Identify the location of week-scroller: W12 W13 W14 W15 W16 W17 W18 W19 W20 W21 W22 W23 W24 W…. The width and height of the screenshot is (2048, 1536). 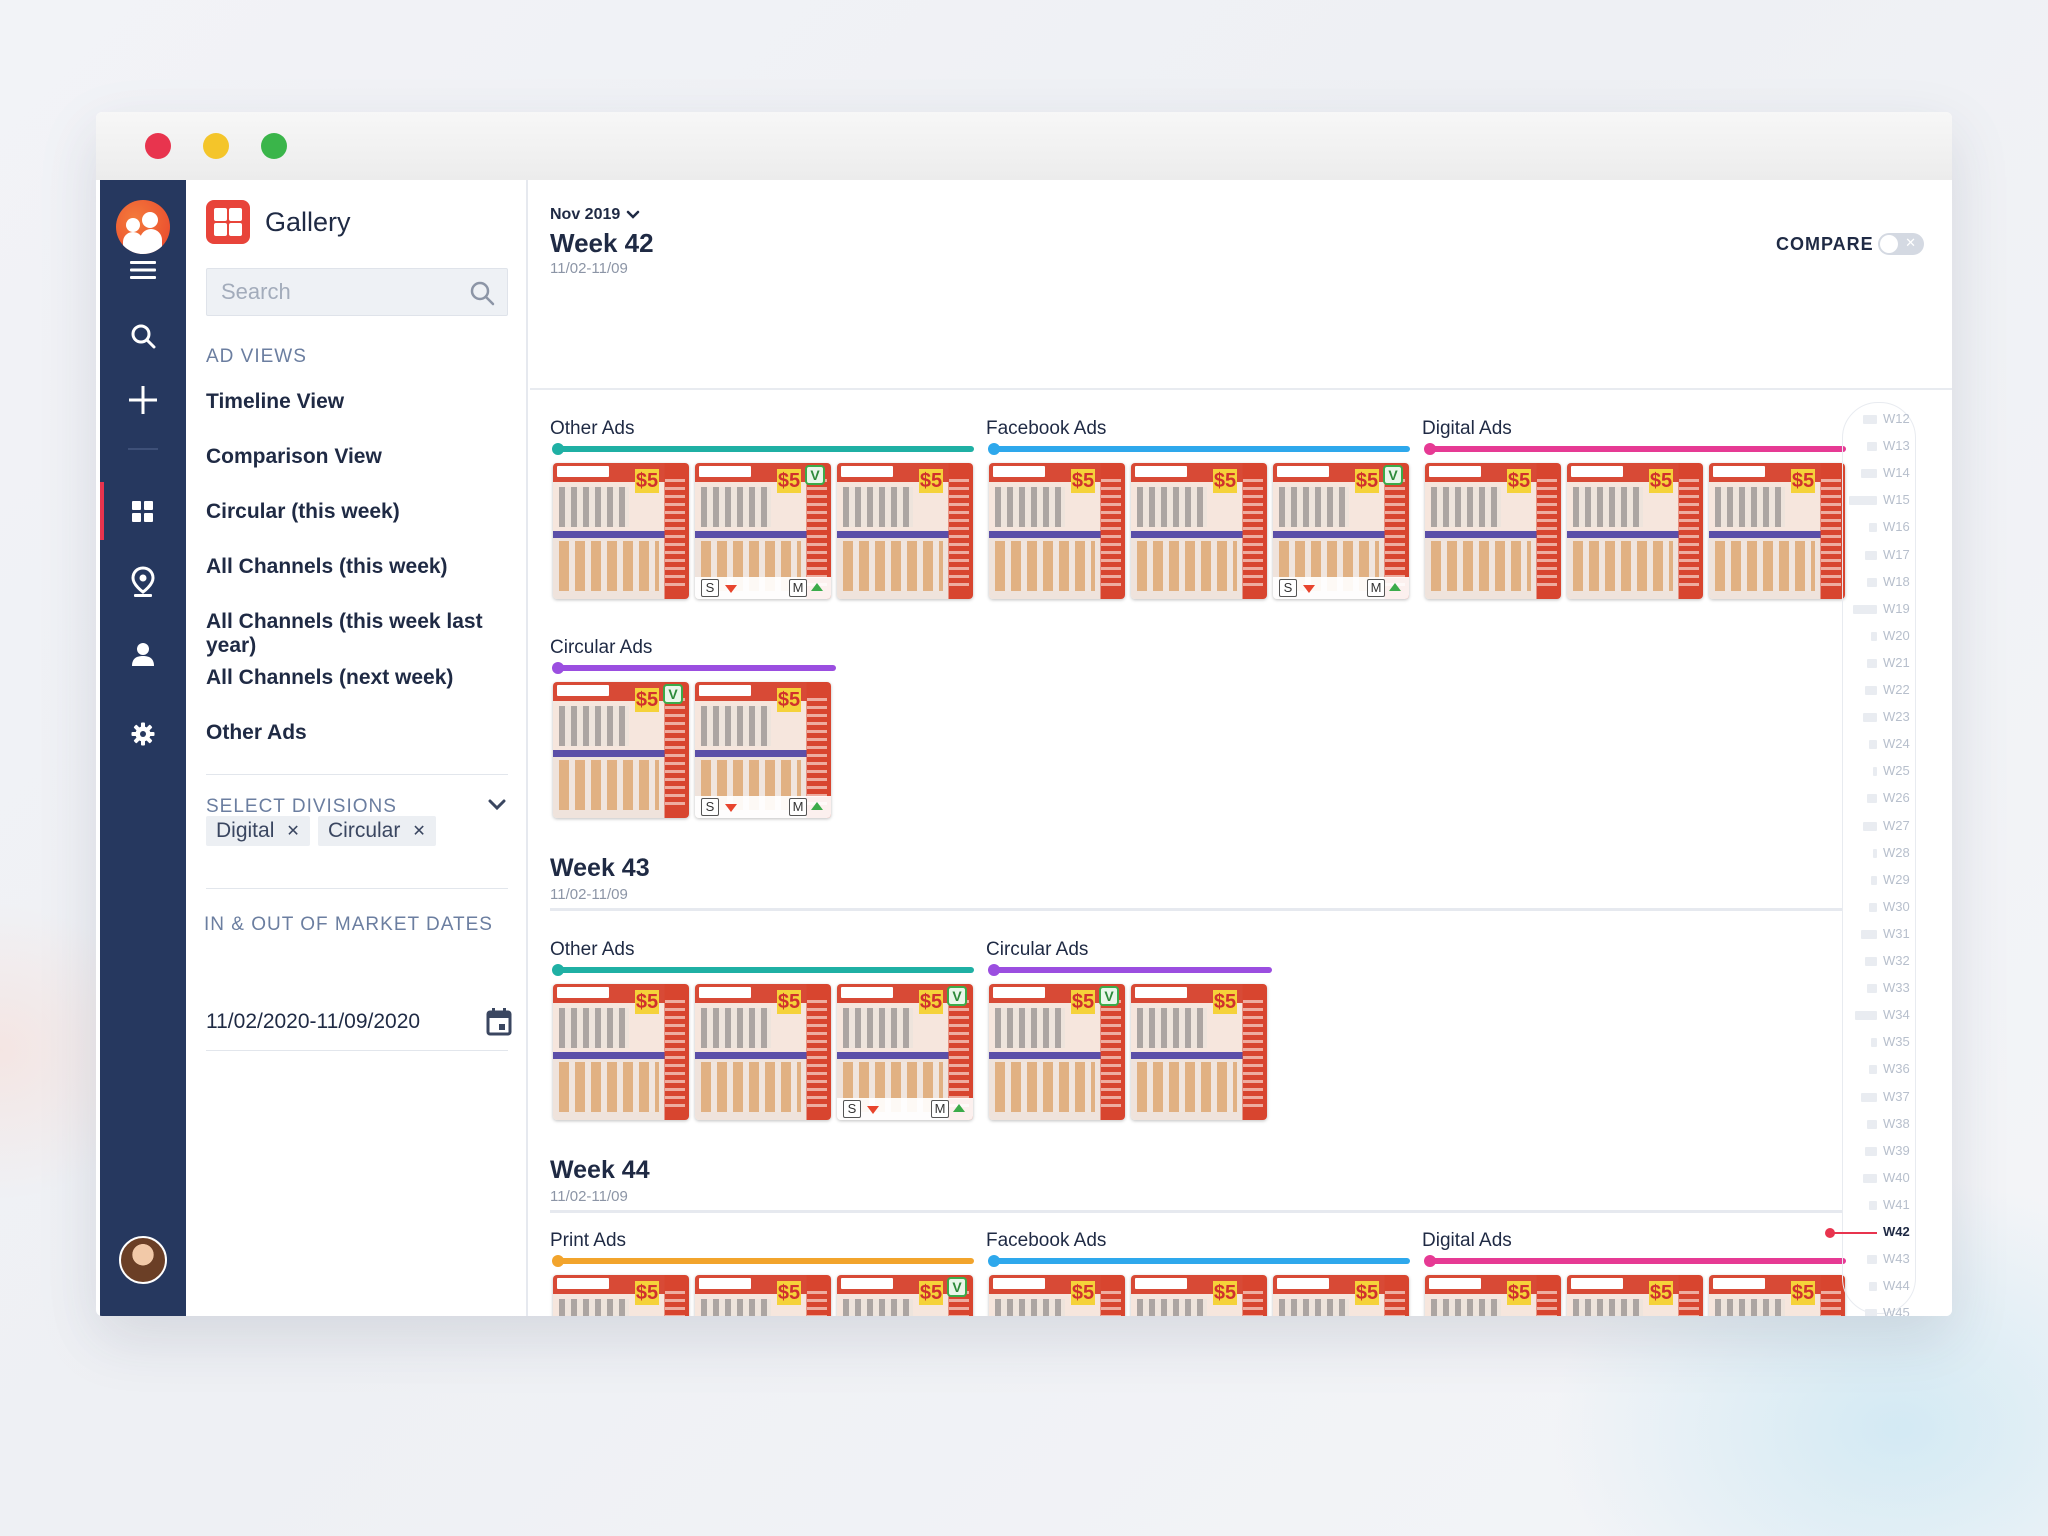
(1871, 859).